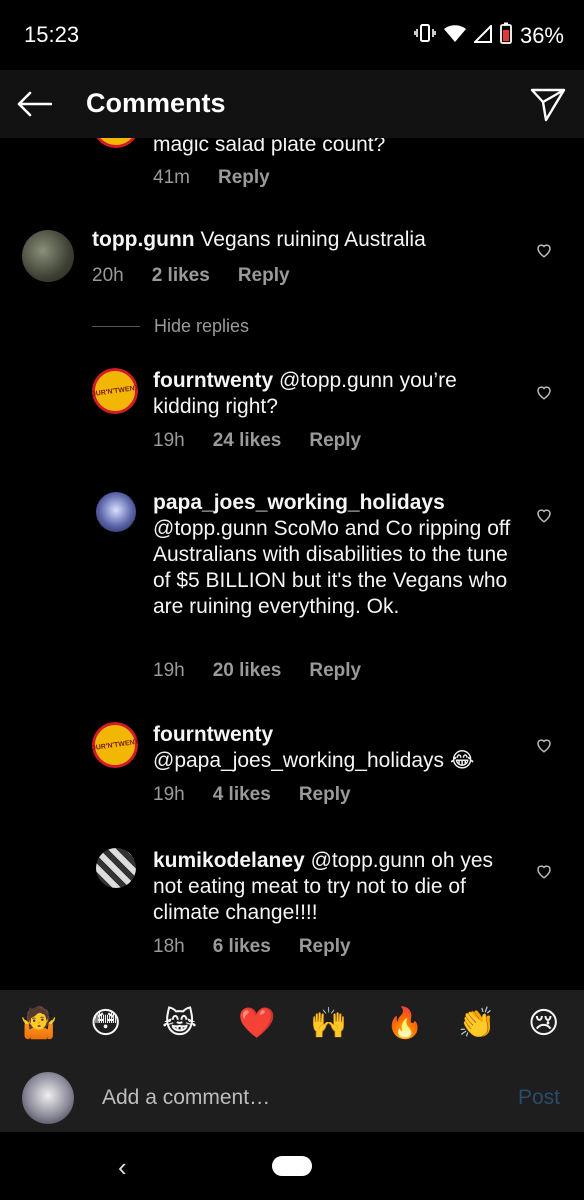 The height and width of the screenshot is (1200, 584). I want to click on comment-username: papa_joes_working_holidays, so click(299, 503).